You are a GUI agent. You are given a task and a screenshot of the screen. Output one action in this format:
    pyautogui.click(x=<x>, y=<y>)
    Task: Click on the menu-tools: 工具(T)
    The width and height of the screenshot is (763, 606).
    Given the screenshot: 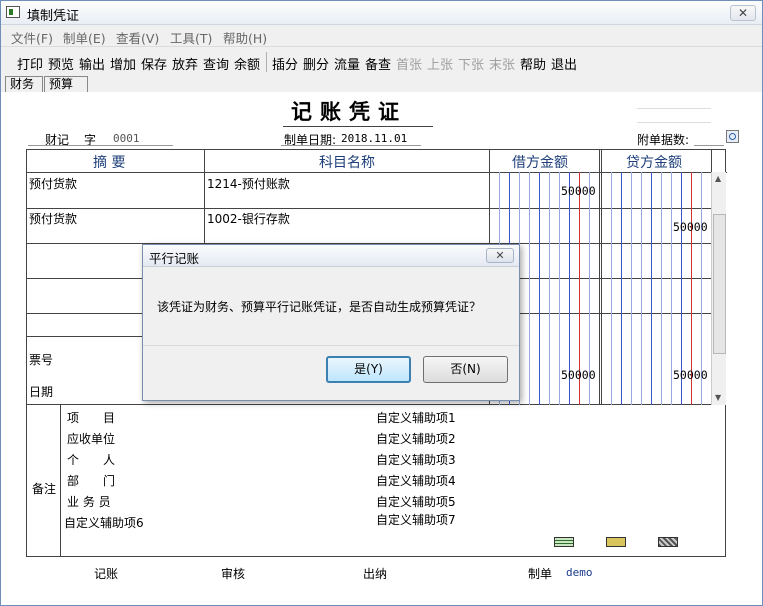 What is the action you would take?
    pyautogui.click(x=191, y=37)
    